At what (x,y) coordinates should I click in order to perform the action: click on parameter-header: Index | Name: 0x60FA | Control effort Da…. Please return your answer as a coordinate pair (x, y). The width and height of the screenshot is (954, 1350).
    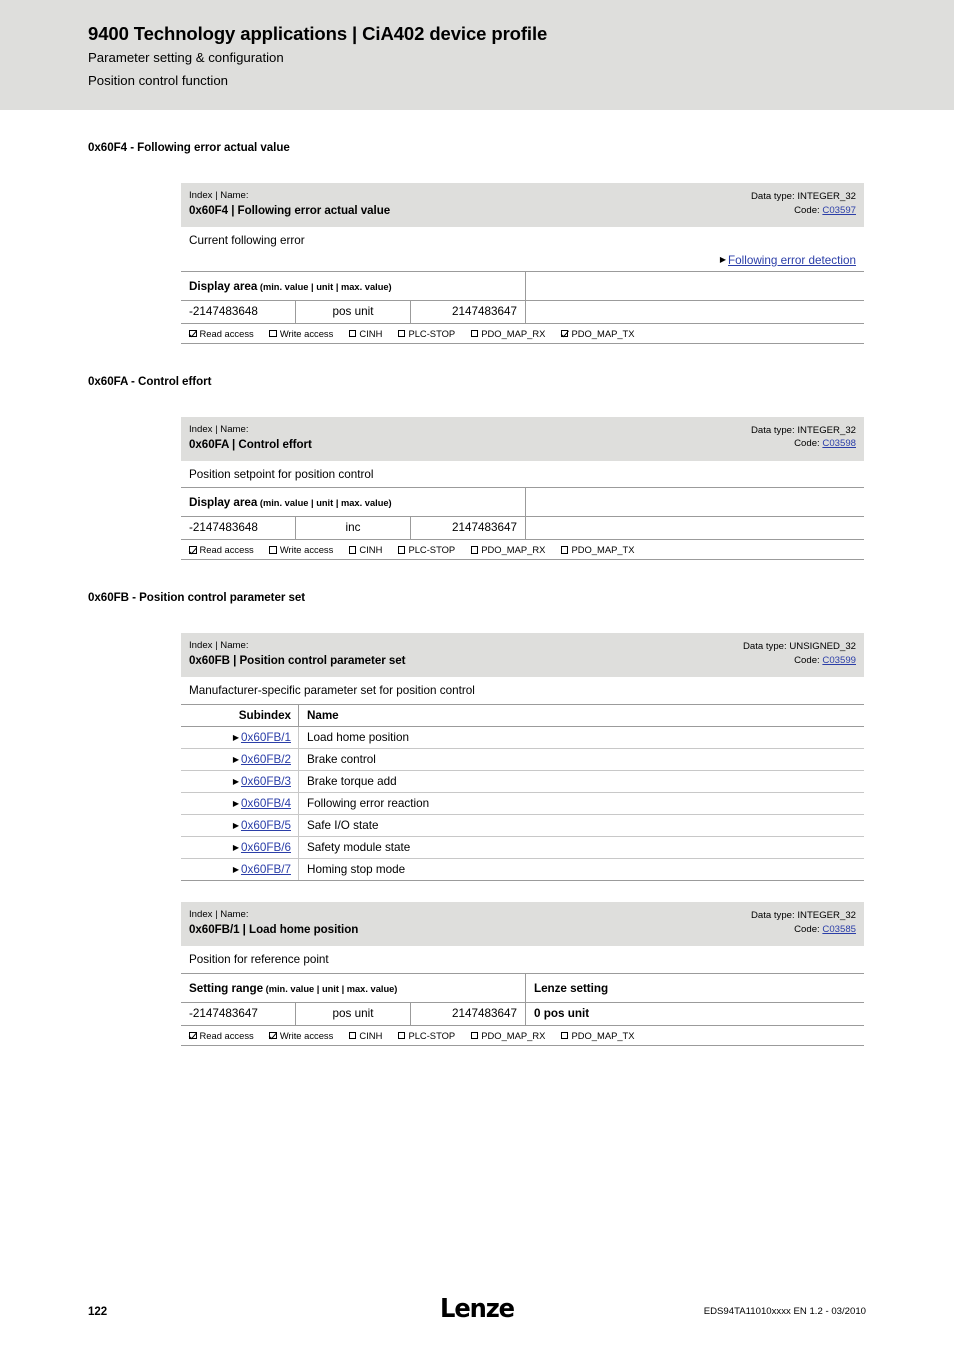
    Looking at the image, I should click on (522, 438).